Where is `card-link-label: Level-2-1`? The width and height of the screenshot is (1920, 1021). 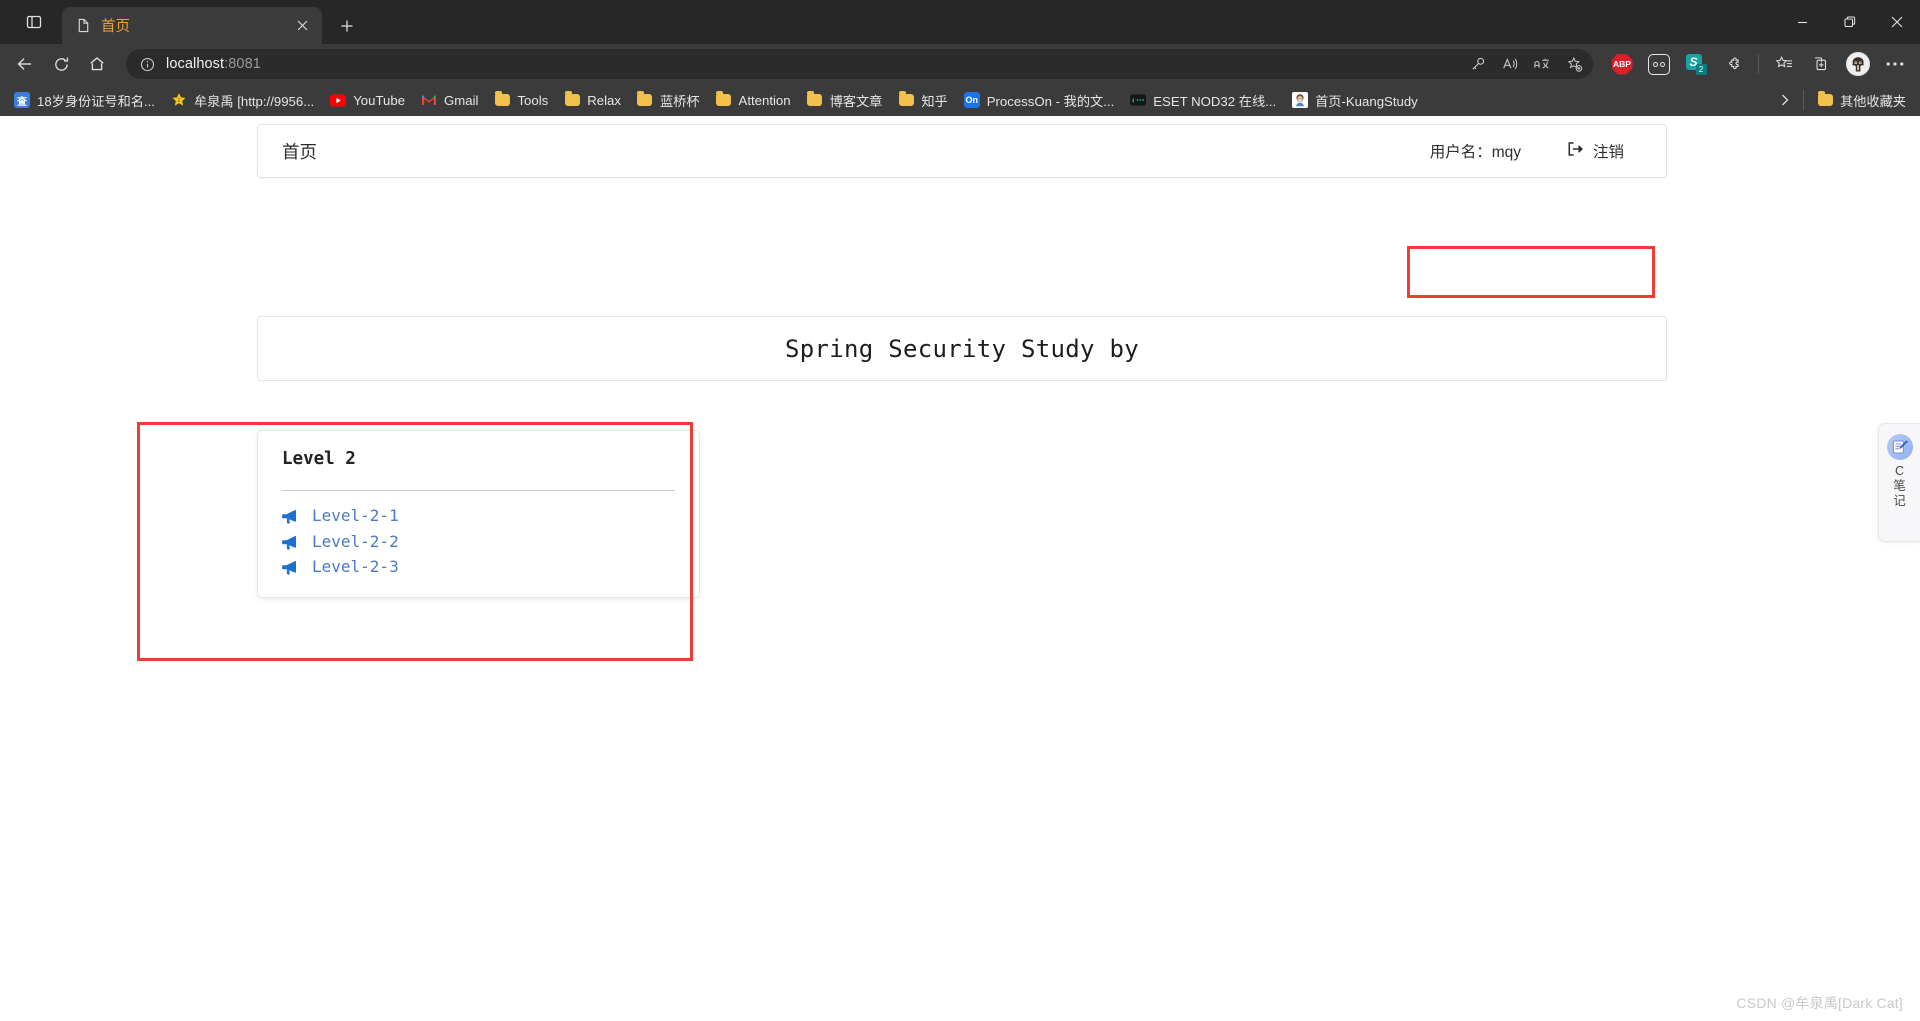
card-link-label: Level-2-1 is located at coordinates (355, 515).